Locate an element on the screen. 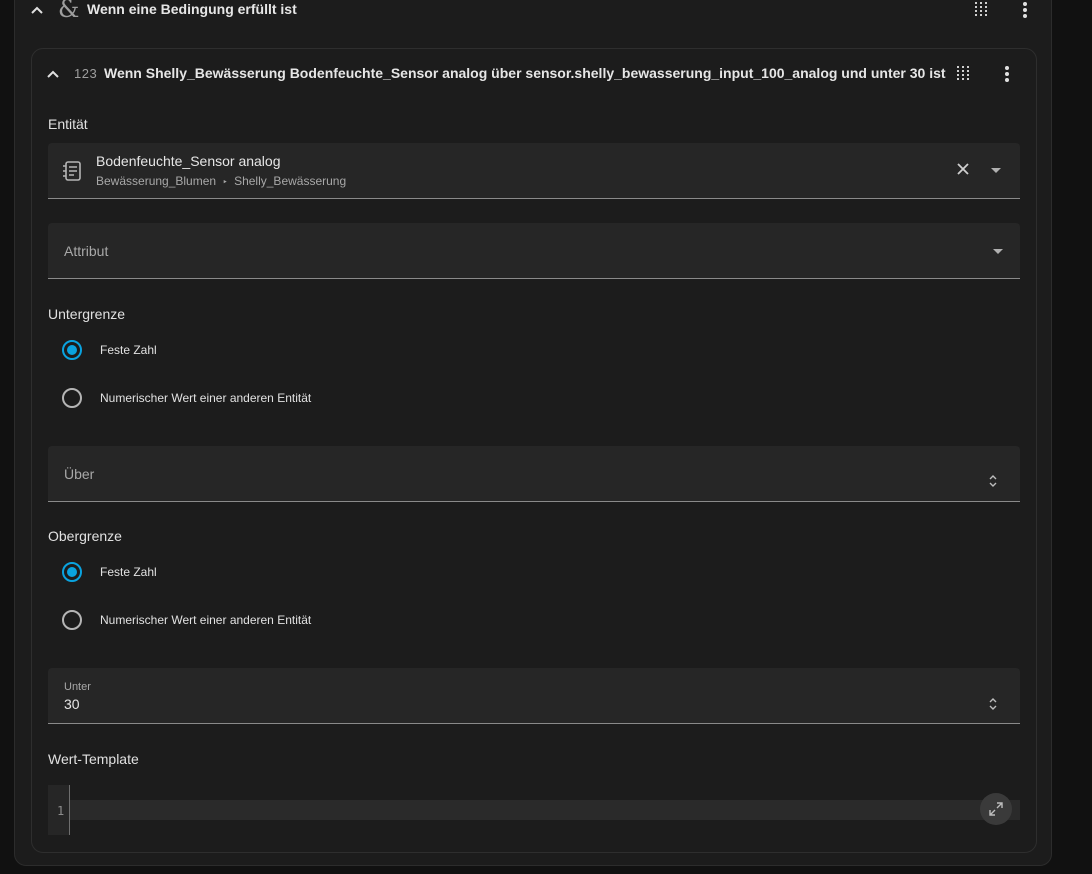 The height and width of the screenshot is (874, 1092). condition-group-header: & Wenn eine Bedingung erfüllt ist is located at coordinates (533, 15).